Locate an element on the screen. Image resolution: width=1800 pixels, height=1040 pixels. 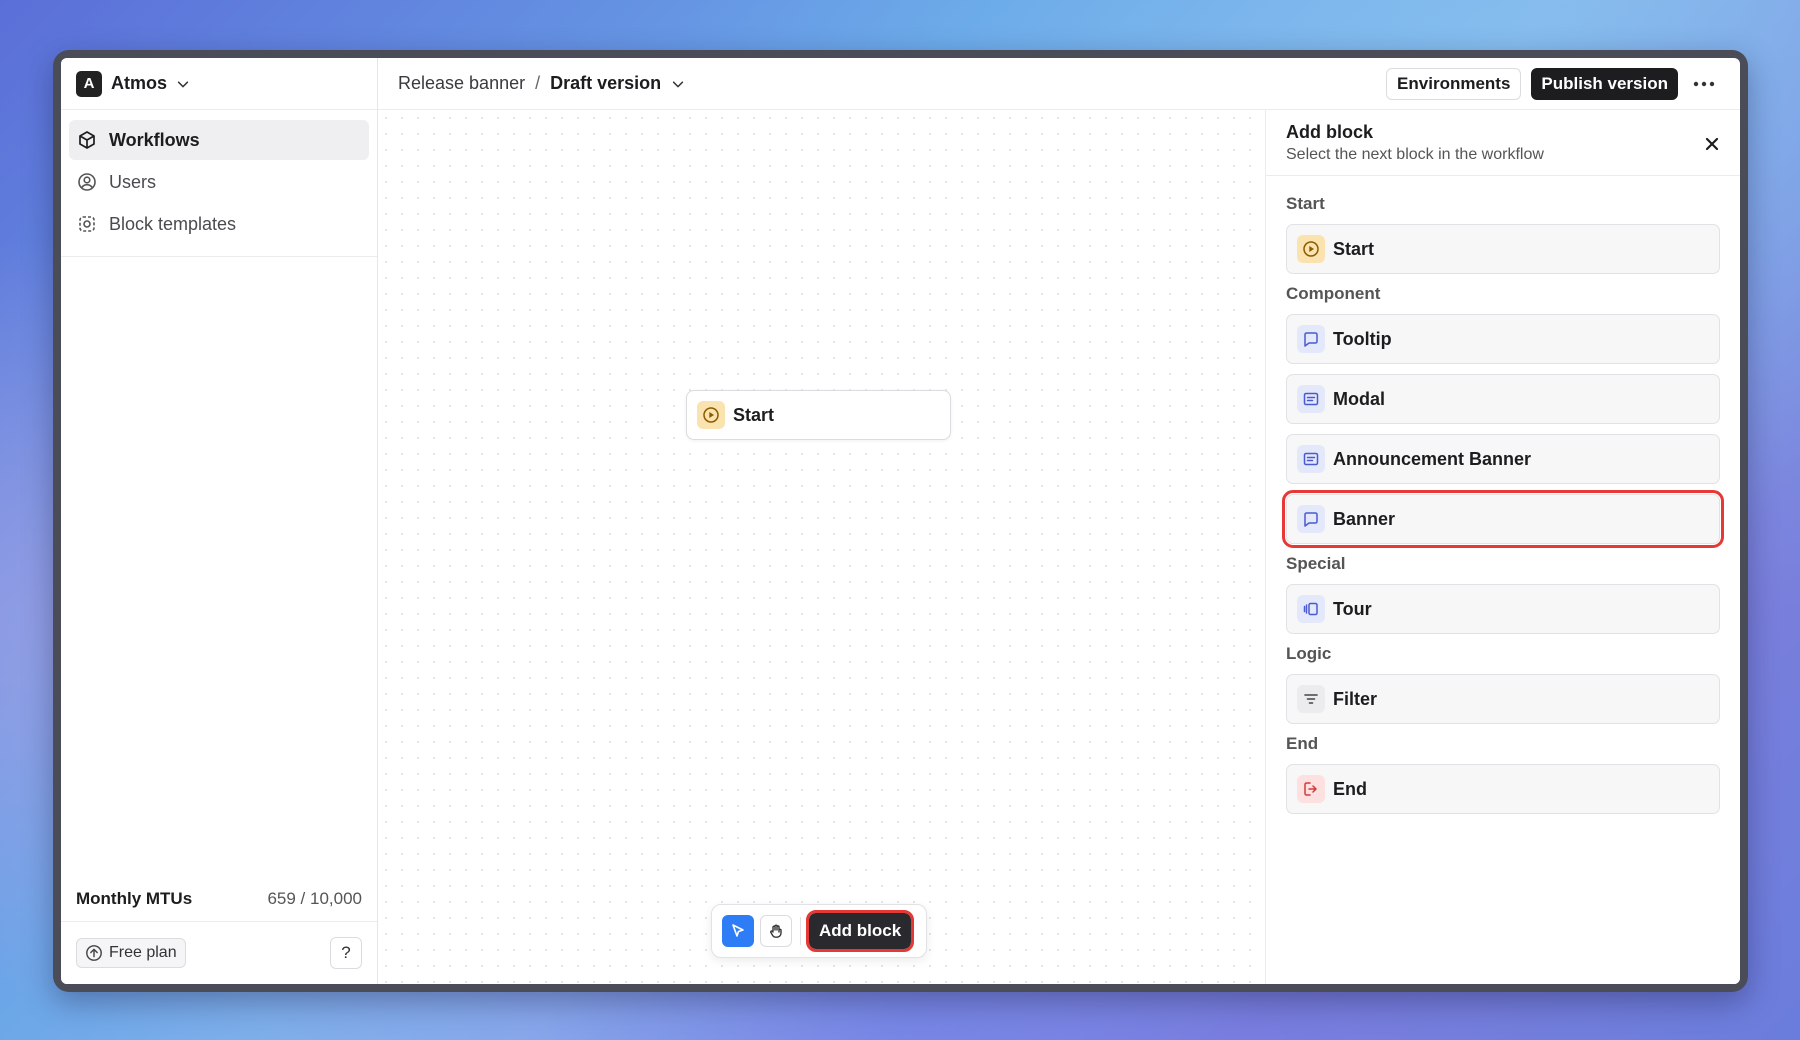
canvas-toolbar: Add block is located at coordinates (819, 931).